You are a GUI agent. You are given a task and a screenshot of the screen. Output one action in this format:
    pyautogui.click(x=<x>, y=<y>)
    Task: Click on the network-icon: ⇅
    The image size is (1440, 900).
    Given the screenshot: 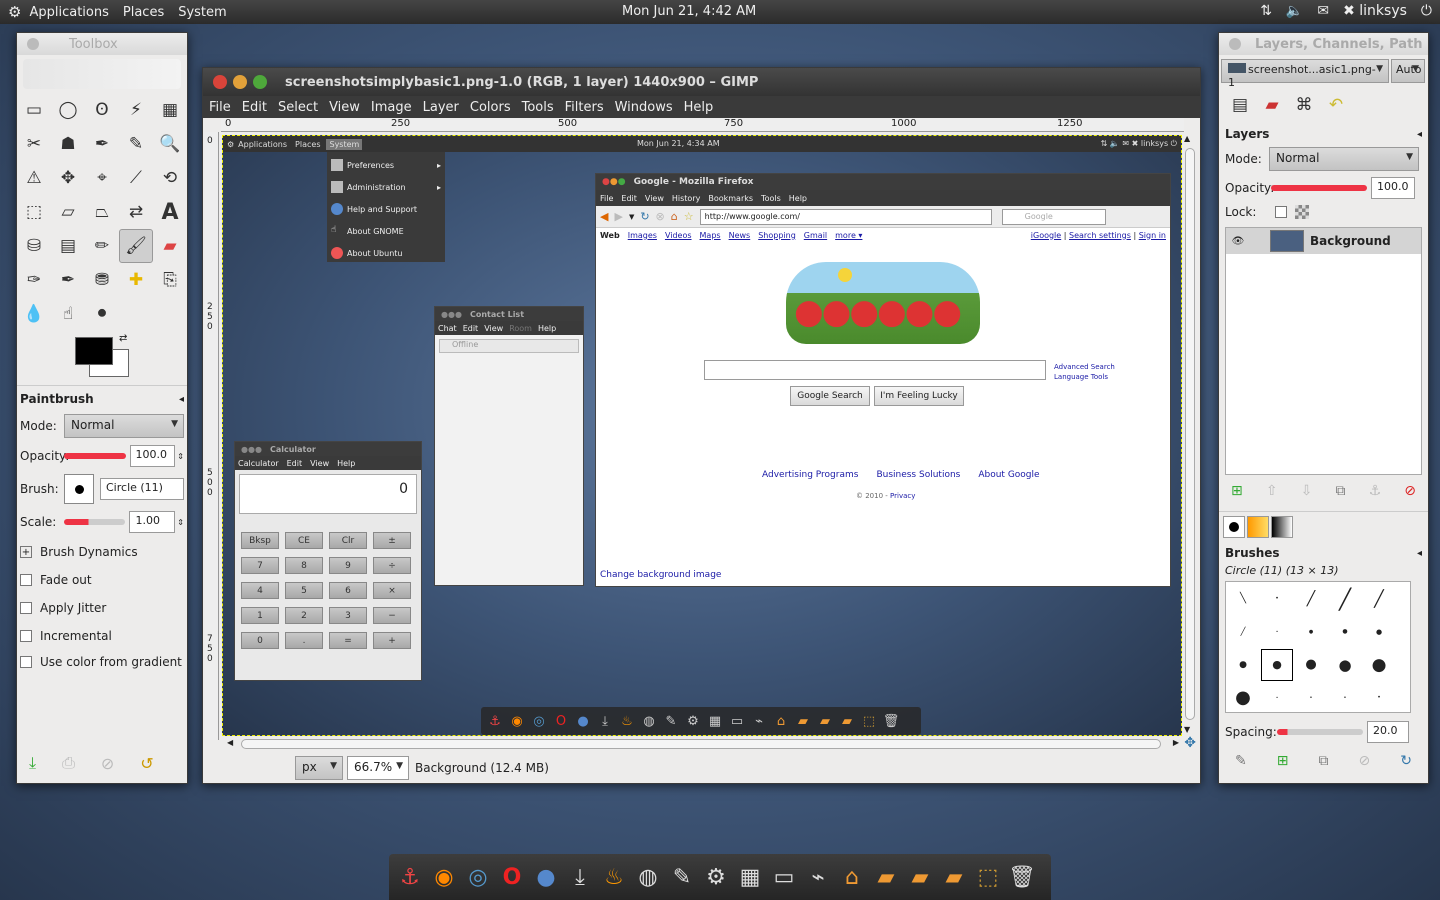 What is the action you would take?
    pyautogui.click(x=1266, y=11)
    